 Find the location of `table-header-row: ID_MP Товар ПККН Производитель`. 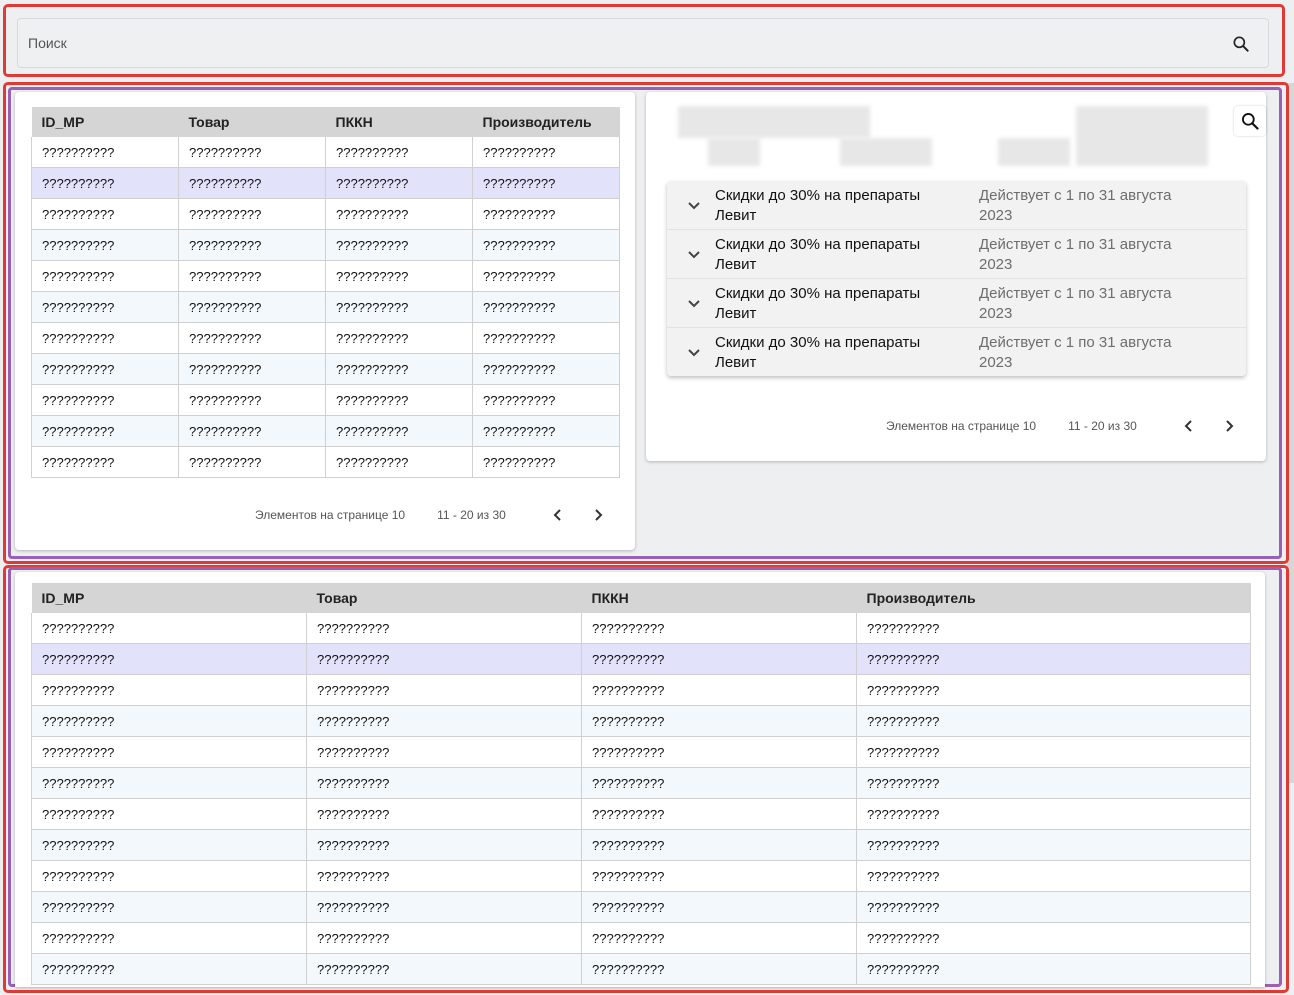

table-header-row: ID_MP Товар ПККН Производитель is located at coordinates (641, 598).